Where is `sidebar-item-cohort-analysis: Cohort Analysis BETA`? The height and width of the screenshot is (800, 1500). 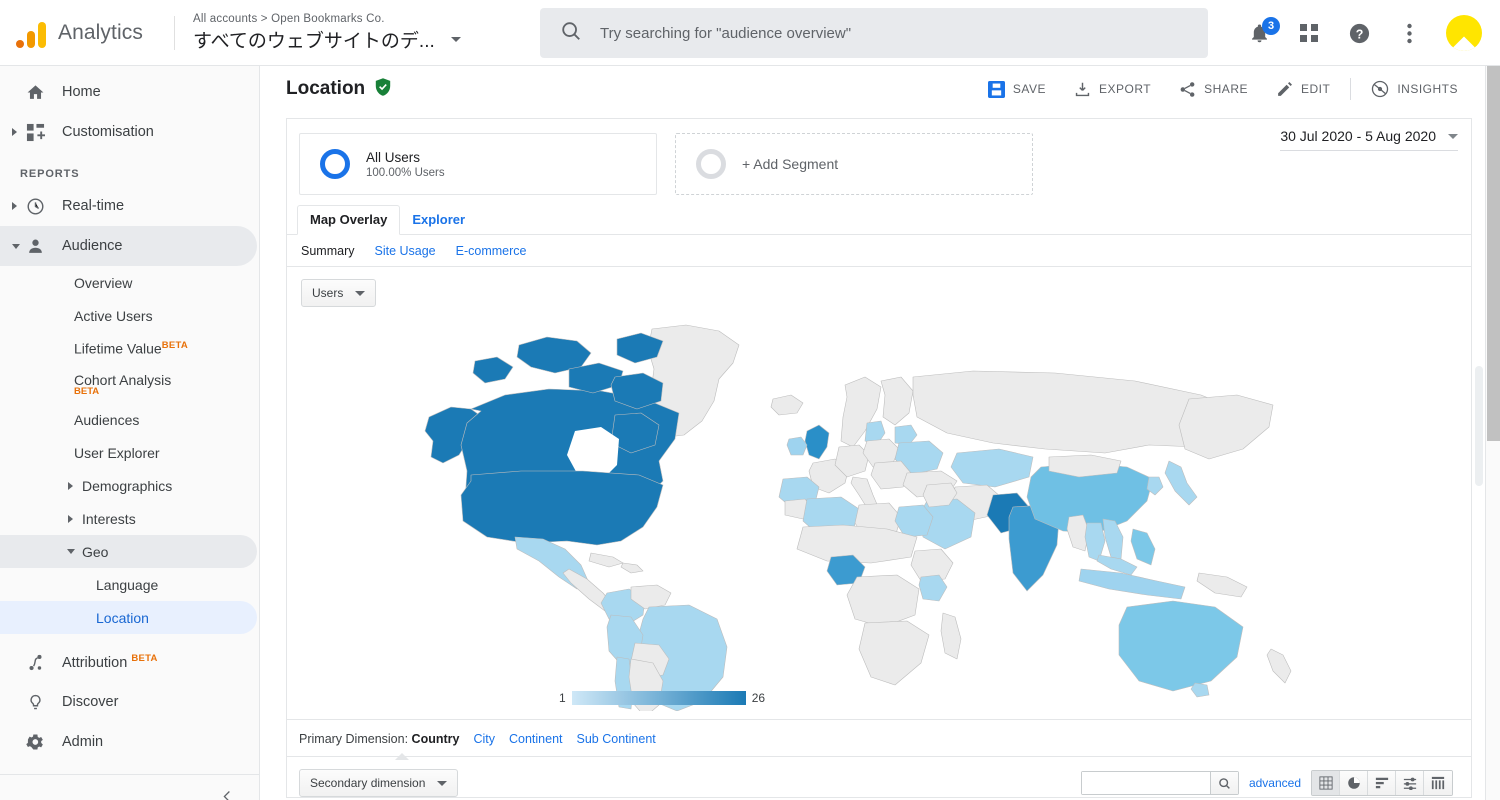 sidebar-item-cohort-analysis: Cohort Analysis BETA is located at coordinates (128, 384).